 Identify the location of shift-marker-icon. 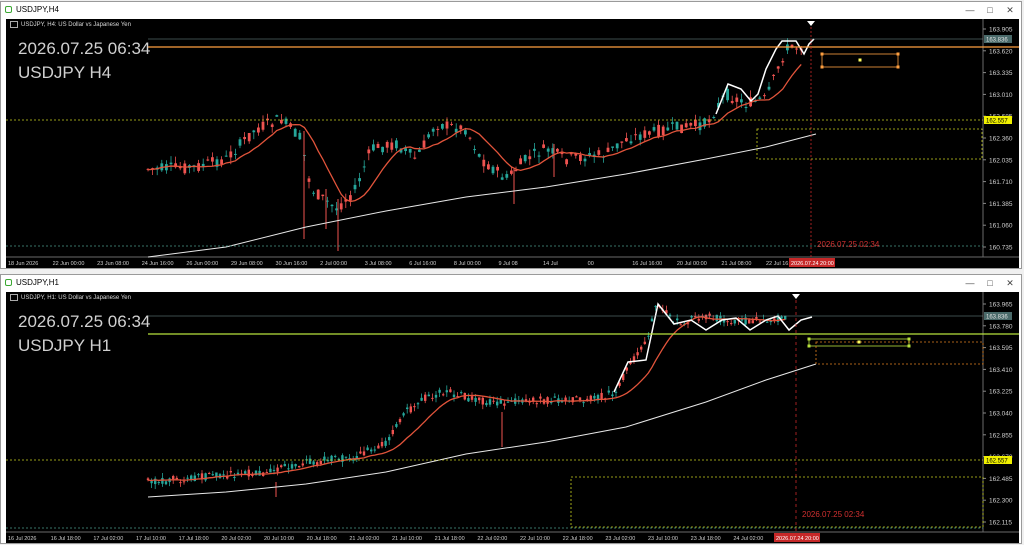
(796, 296).